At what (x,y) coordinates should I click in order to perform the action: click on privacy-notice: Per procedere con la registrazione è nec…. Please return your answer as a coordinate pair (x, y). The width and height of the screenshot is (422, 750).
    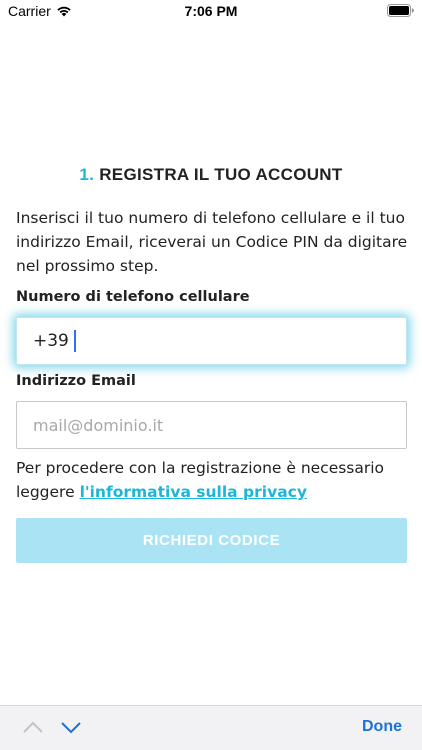
    Looking at the image, I should click on (212, 480).